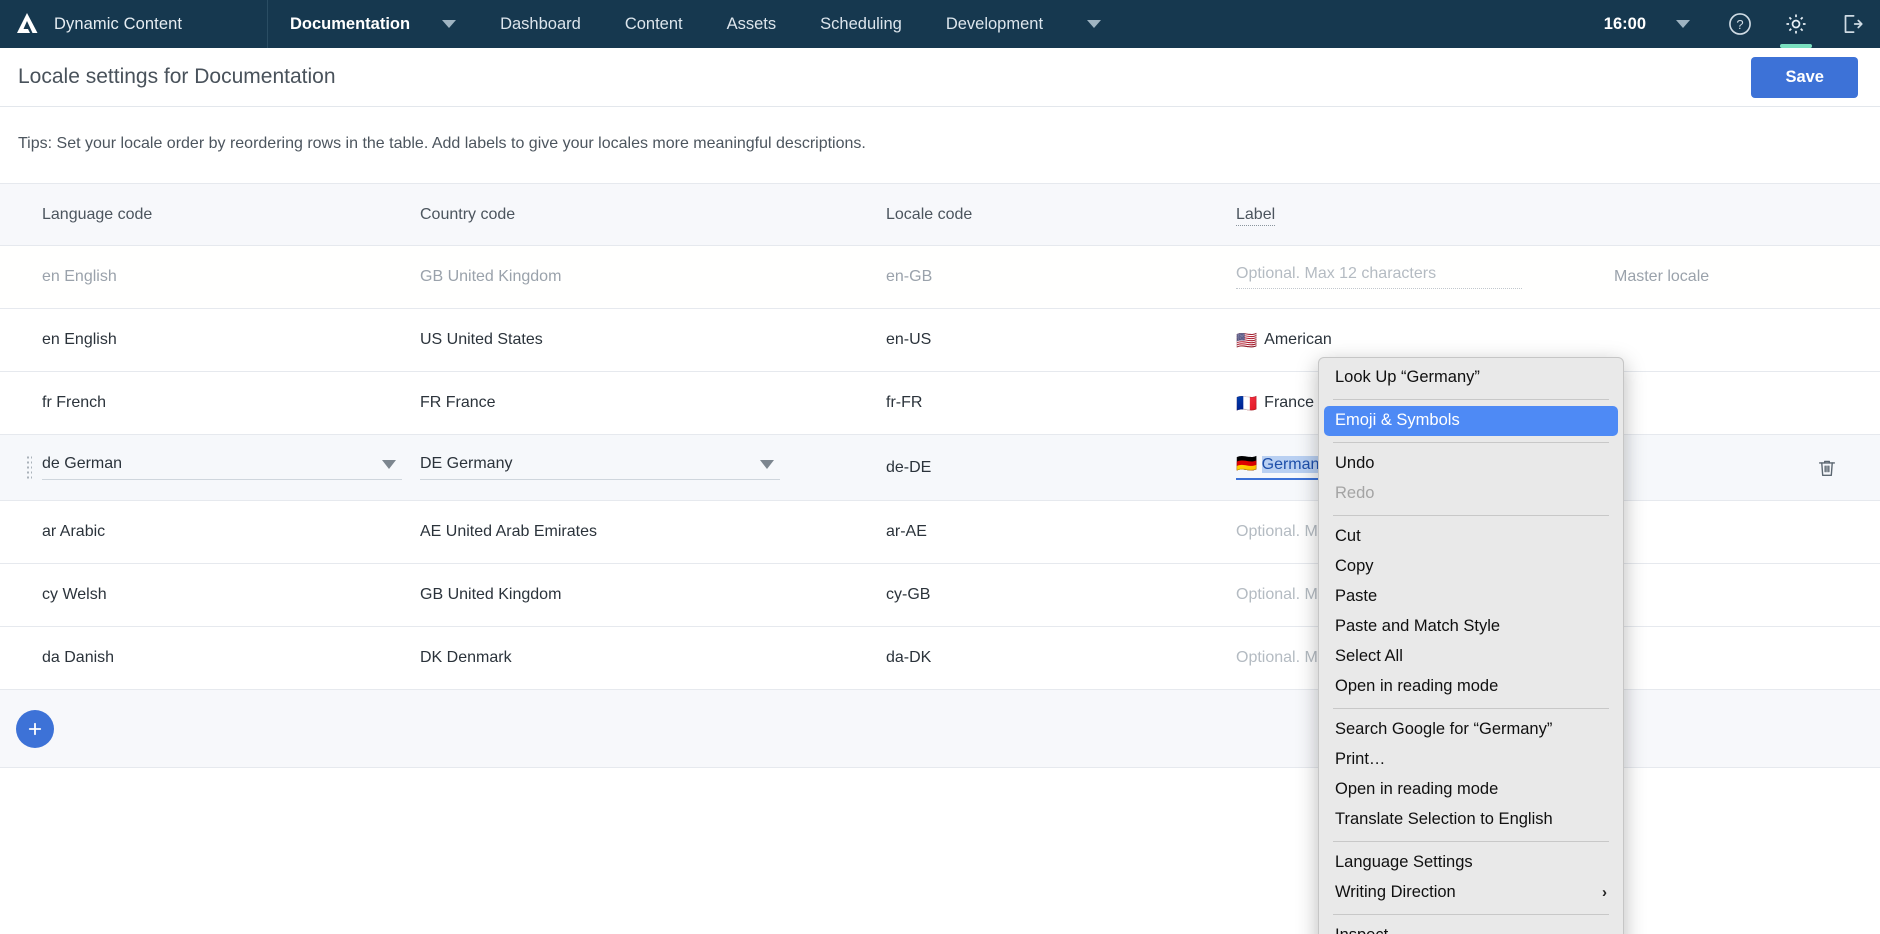 This screenshot has height=934, width=1880. Describe the element at coordinates (909, 467) in the screenshot. I see `cell-locale-code: de-DE` at that location.